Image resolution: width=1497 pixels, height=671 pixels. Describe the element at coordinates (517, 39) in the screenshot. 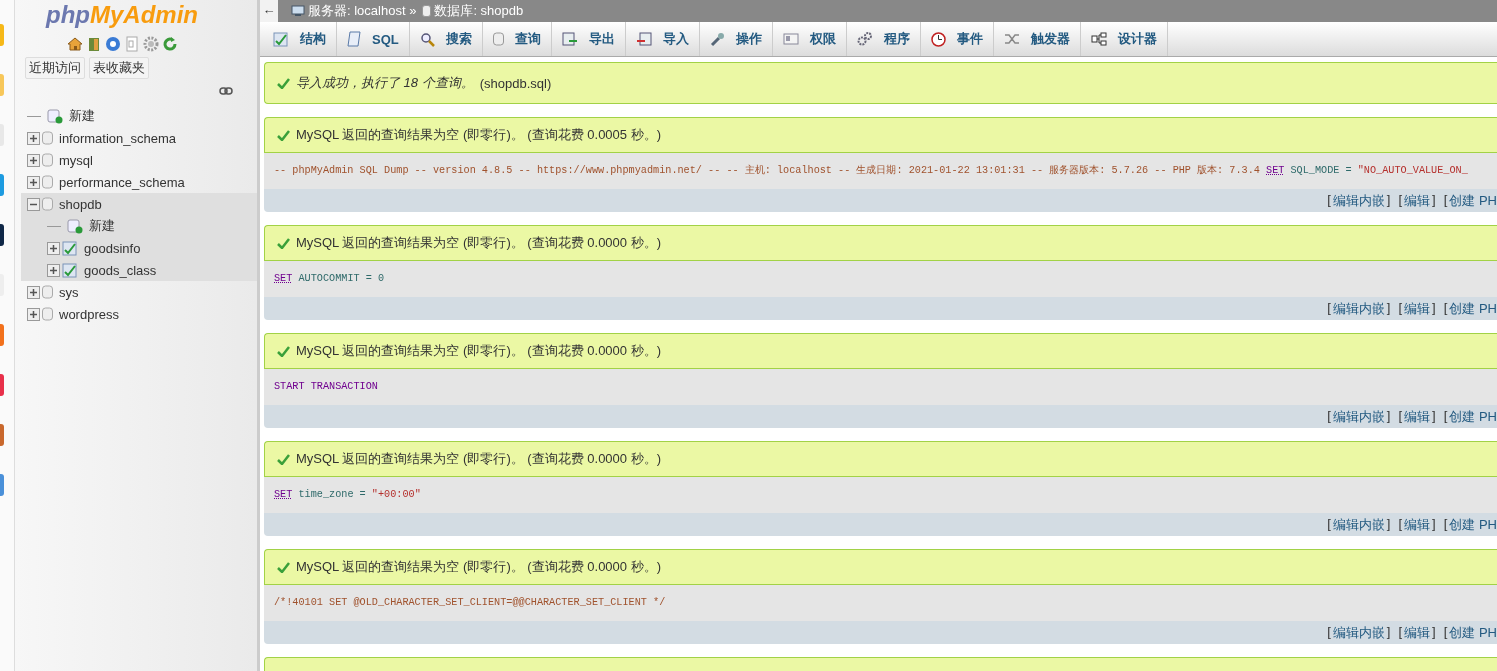

I see `tab: 查询` at that location.